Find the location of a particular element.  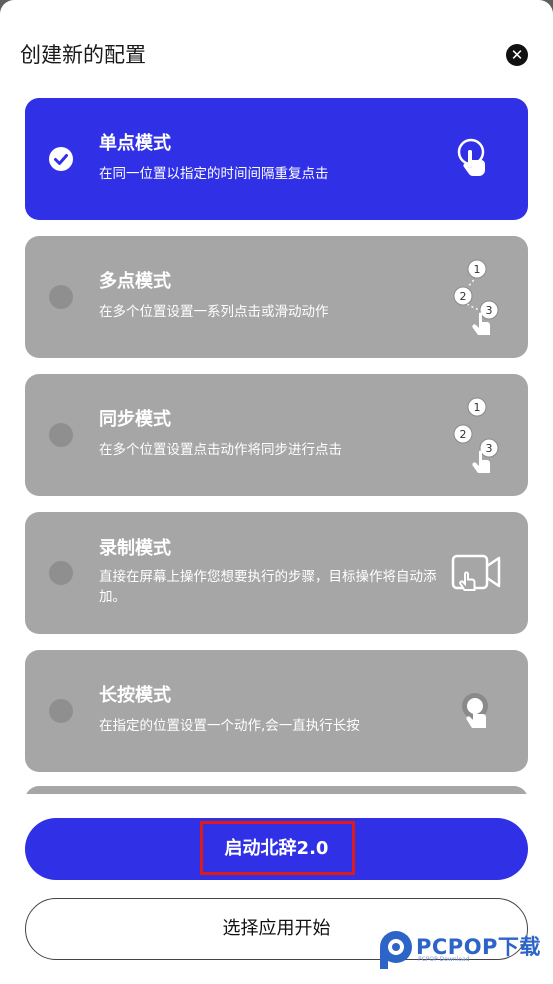

mode-name: 单点模式 is located at coordinates (135, 143).